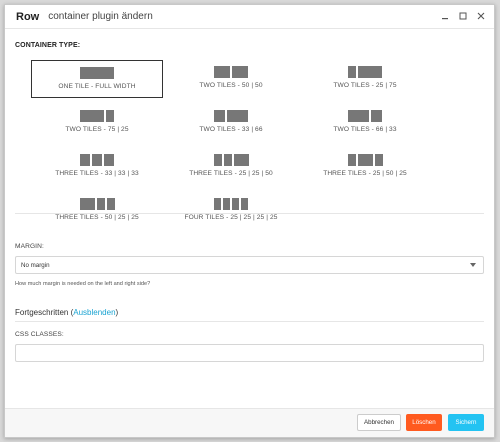 The height and width of the screenshot is (442, 500). I want to click on container-type-label-text: TWO TILES - 66 | 33, so click(365, 129).